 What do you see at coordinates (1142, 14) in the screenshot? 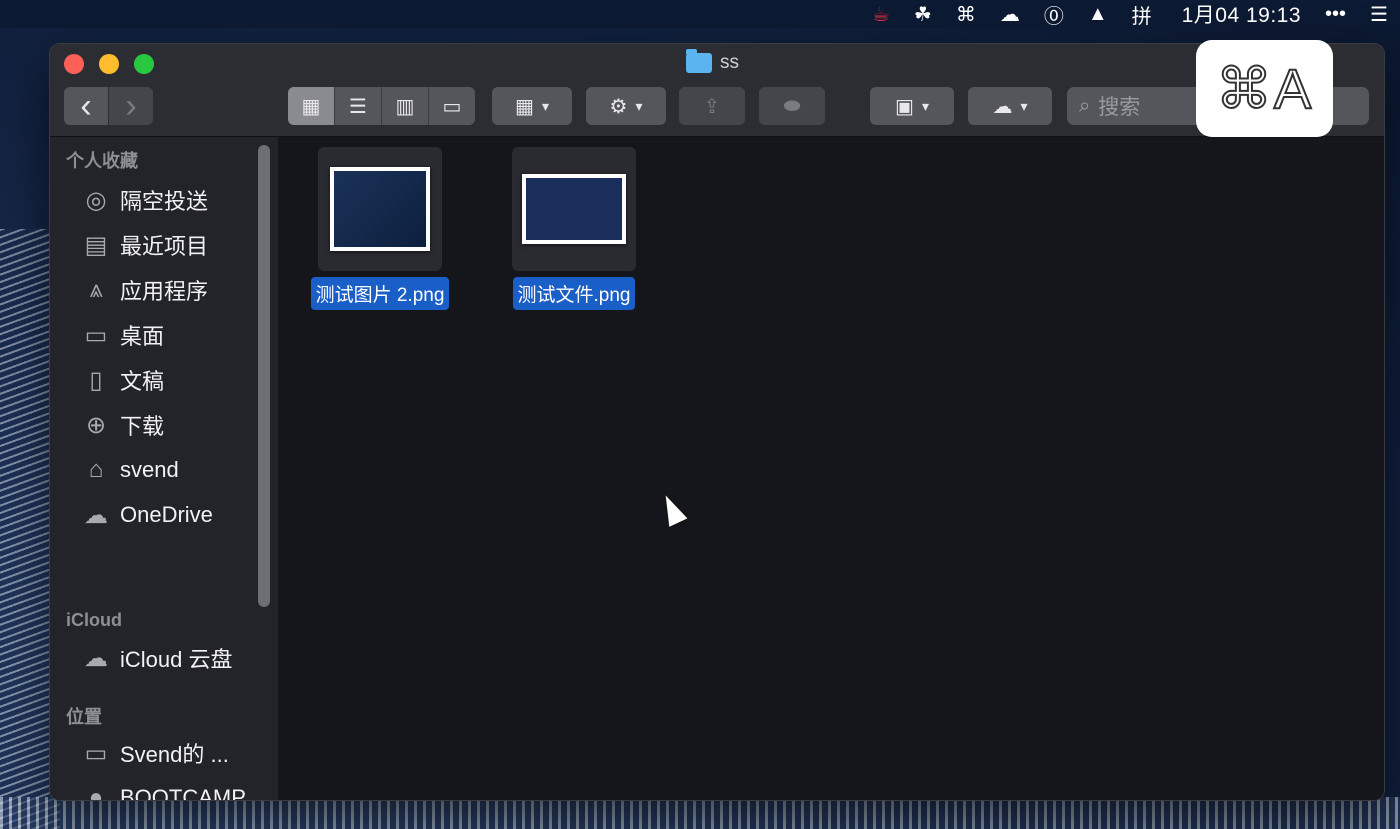
I see `pinyin-icon: 拼` at bounding box center [1142, 14].